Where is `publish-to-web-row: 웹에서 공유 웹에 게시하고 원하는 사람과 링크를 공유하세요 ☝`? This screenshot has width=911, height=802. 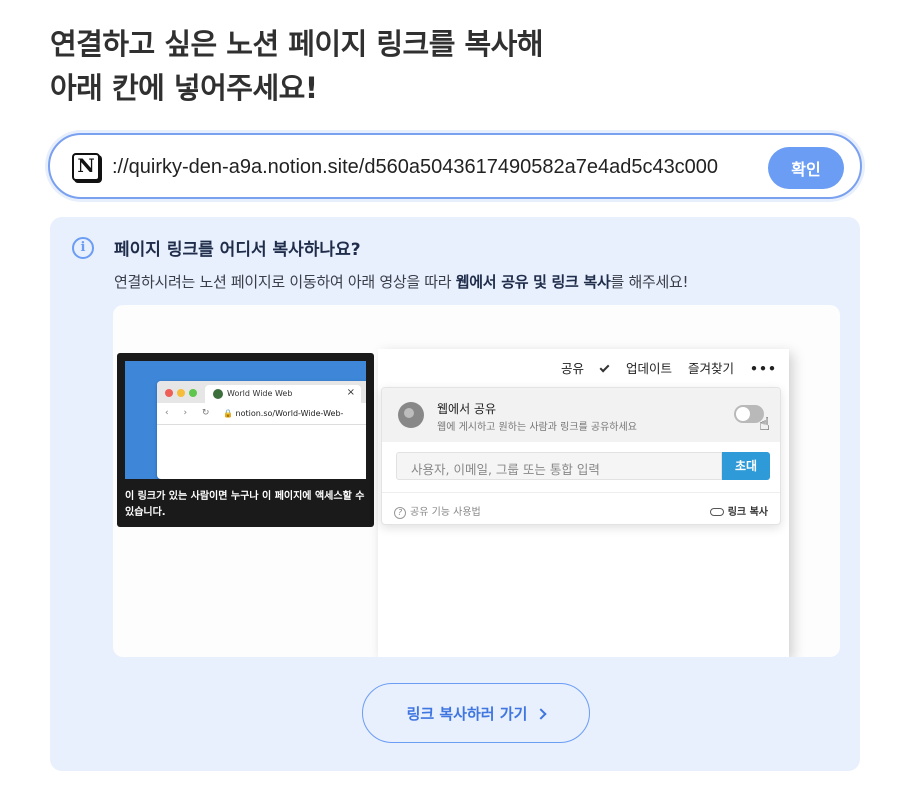
publish-to-web-row: 웹에서 공유 웹에 게시하고 원하는 사람과 링크를 공유하세요 ☝ is located at coordinates (581, 415).